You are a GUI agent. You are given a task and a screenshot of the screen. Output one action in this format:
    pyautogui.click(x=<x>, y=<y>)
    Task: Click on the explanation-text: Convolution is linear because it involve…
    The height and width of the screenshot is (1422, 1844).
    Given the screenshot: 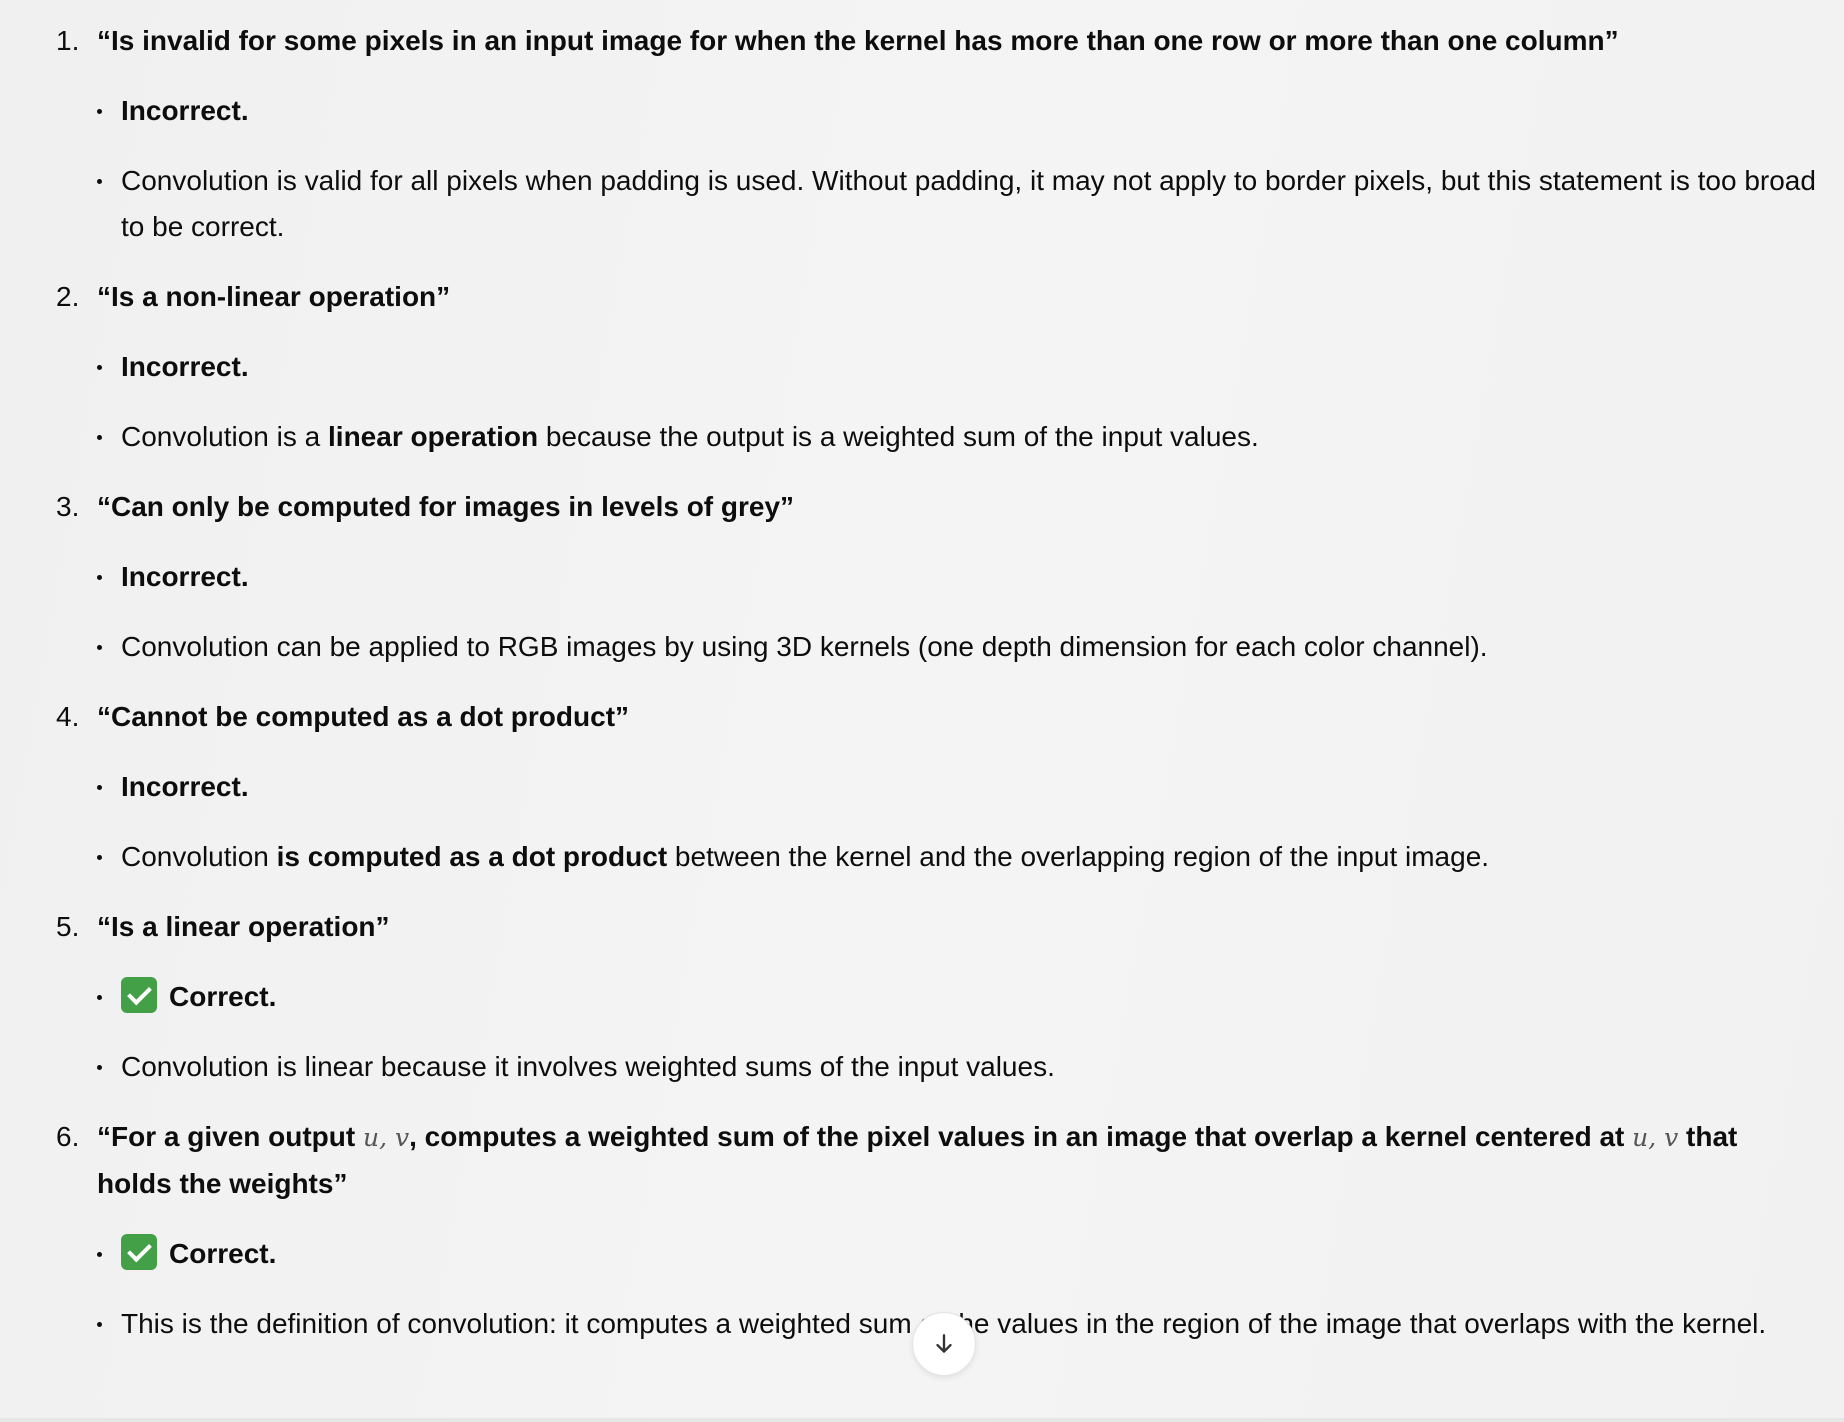 What is the action you would take?
    pyautogui.click(x=588, y=1066)
    